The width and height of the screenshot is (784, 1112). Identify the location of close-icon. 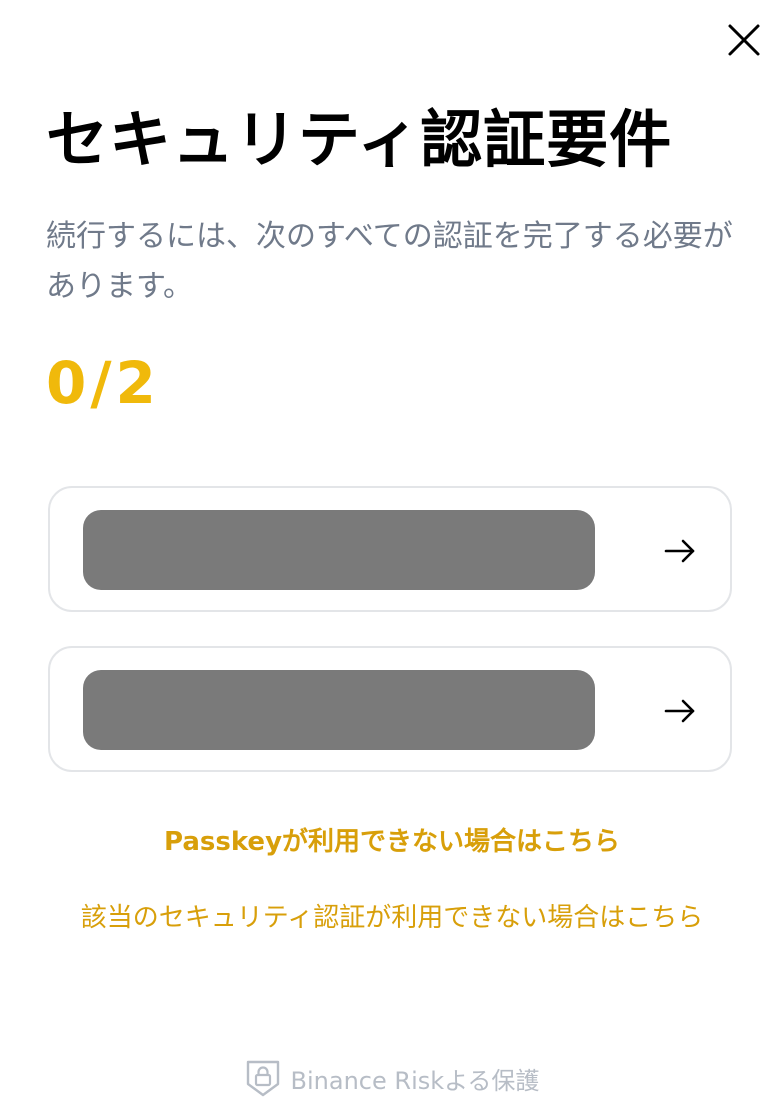
(744, 40).